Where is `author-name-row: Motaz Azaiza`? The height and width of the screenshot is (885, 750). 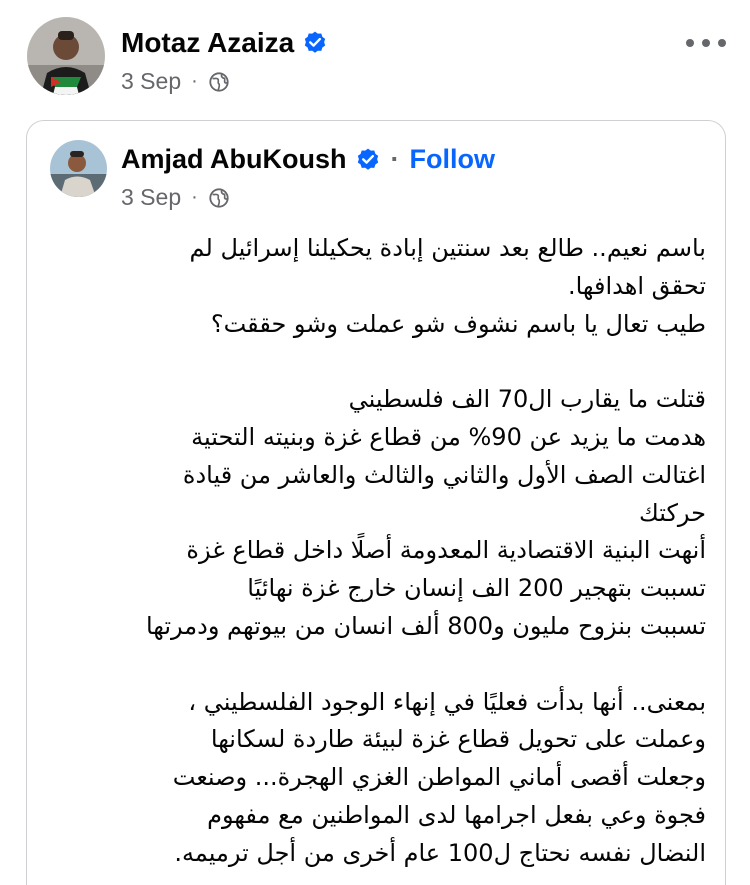 author-name-row: Motaz Azaiza is located at coordinates (224, 43).